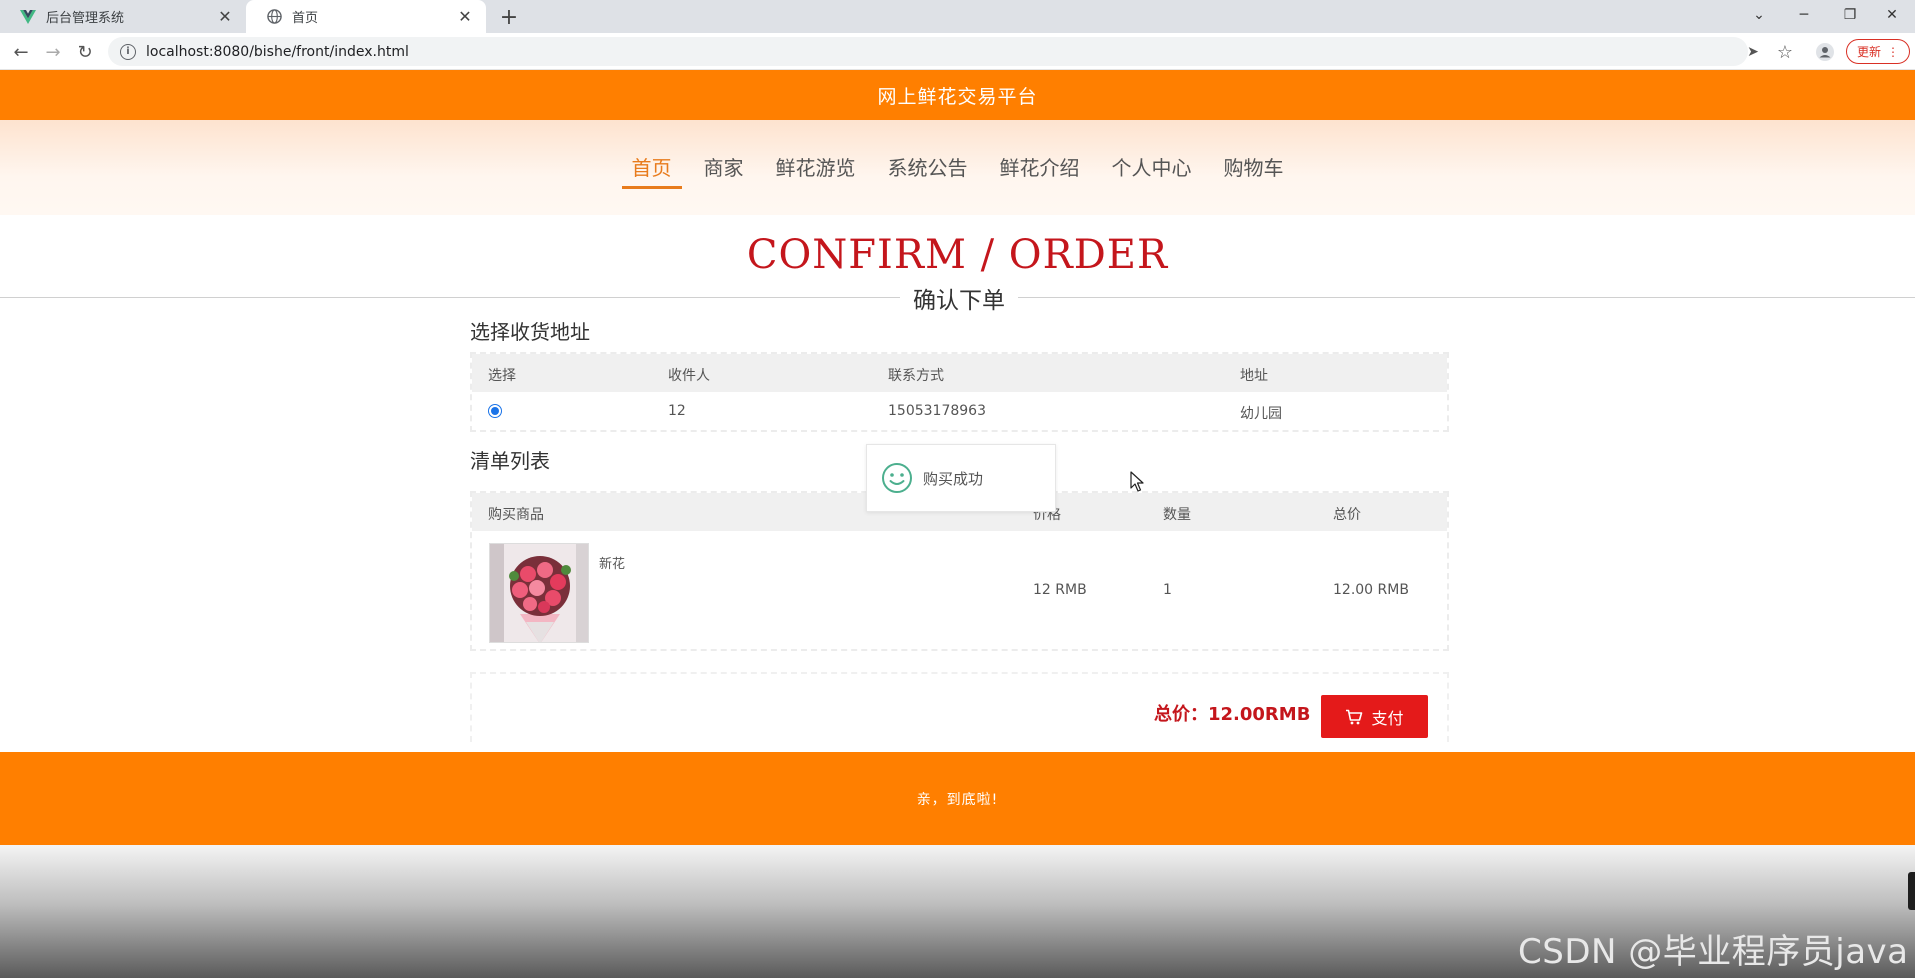 This screenshot has height=978, width=1915. Describe the element at coordinates (1850, 15) in the screenshot. I see `restore-button: ❐` at that location.